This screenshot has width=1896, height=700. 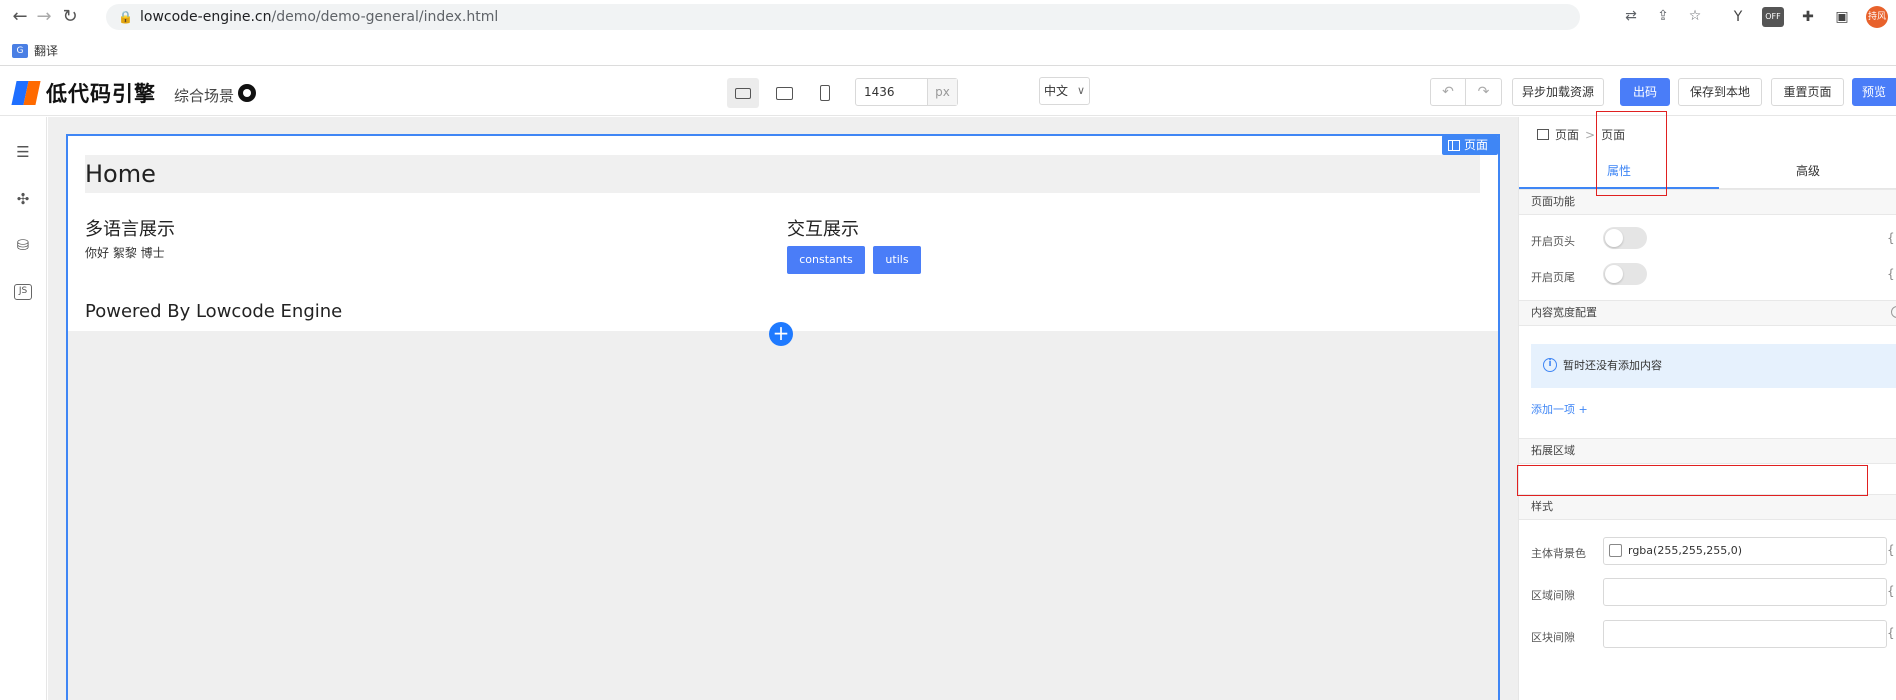 I want to click on redo-button: ↷, so click(x=1484, y=92).